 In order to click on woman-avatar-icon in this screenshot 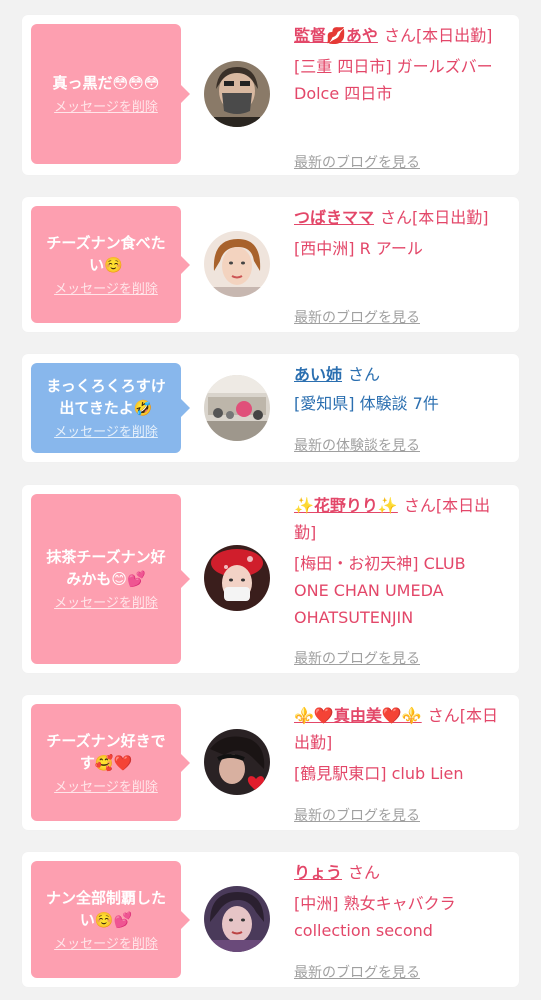, I will do `click(237, 264)`.